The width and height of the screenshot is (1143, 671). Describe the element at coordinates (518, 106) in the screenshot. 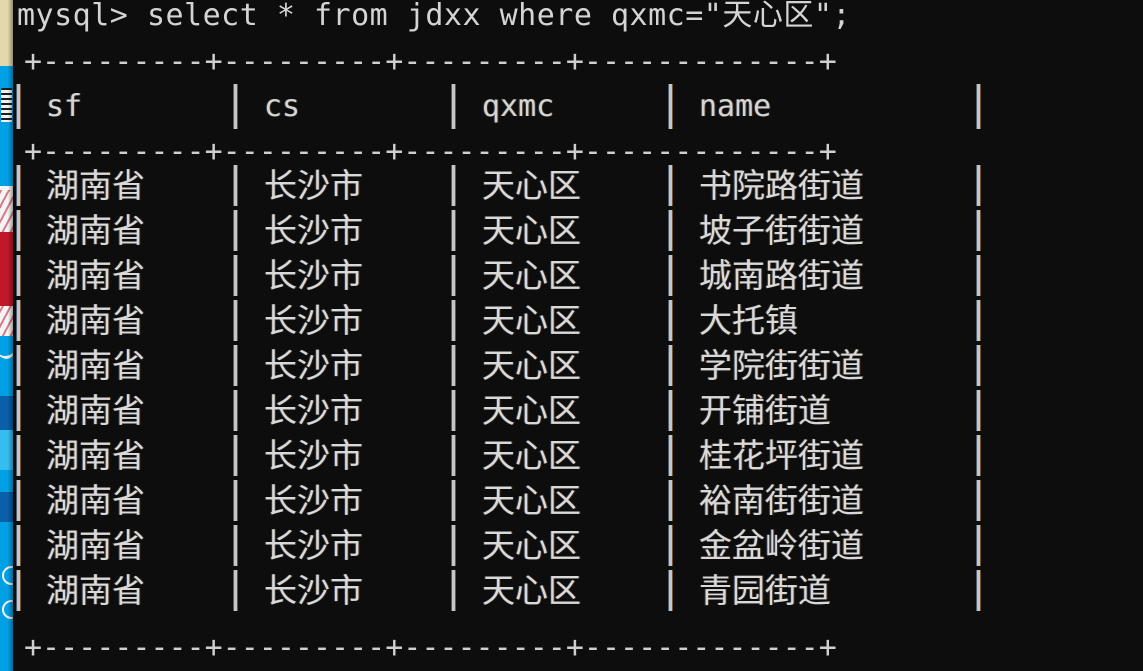

I see `table-header-cell-qxmc: qxmc` at that location.